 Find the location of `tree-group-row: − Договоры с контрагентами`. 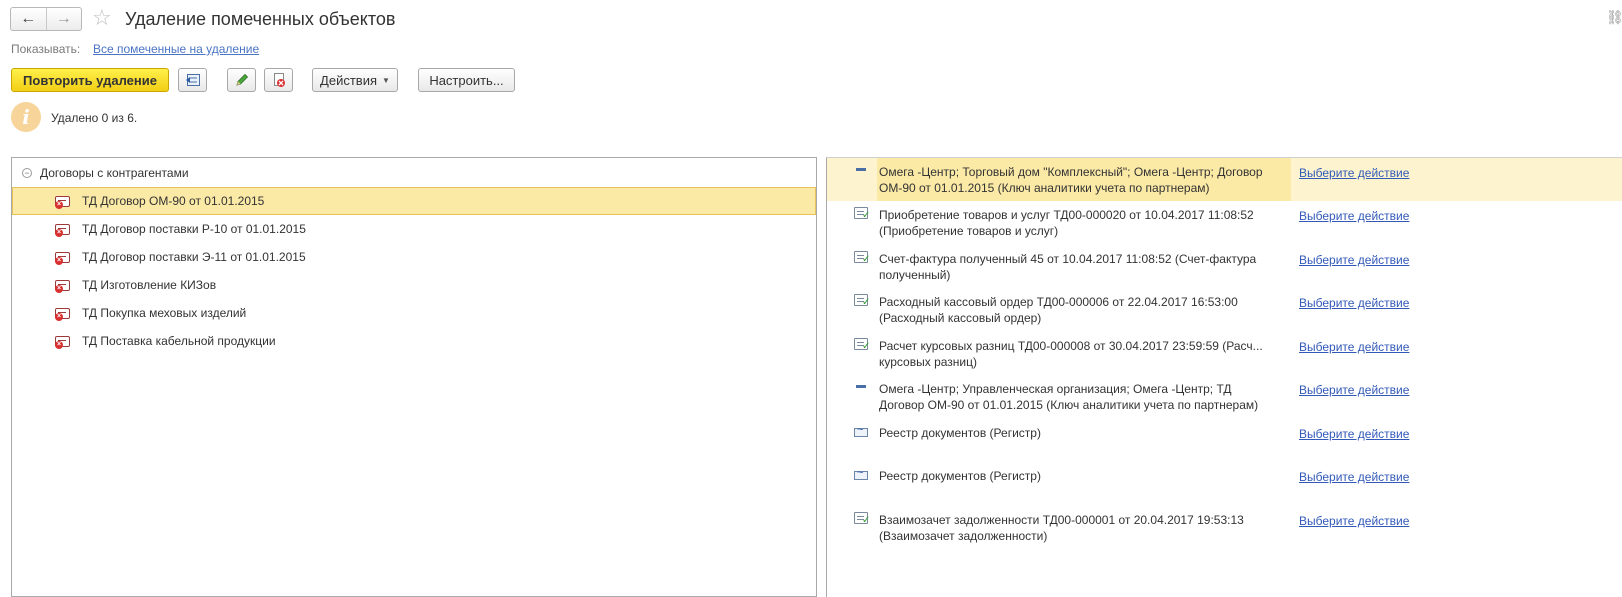

tree-group-row: − Договоры с контрагентами is located at coordinates (414, 173).